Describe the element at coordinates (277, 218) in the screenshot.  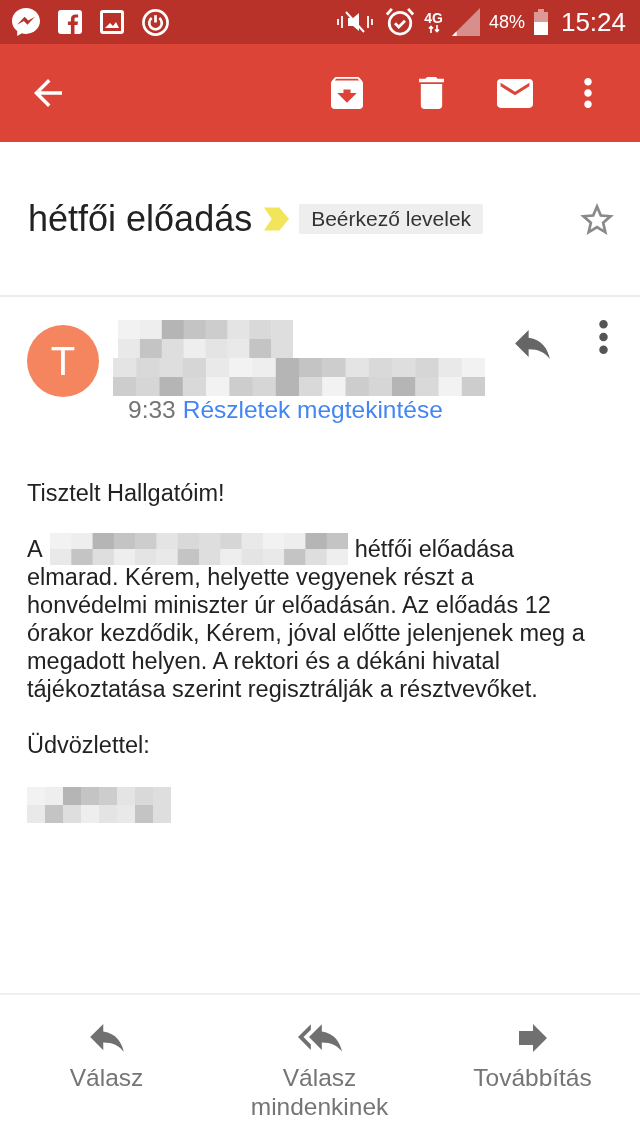
I see `importance-marker-icon` at that location.